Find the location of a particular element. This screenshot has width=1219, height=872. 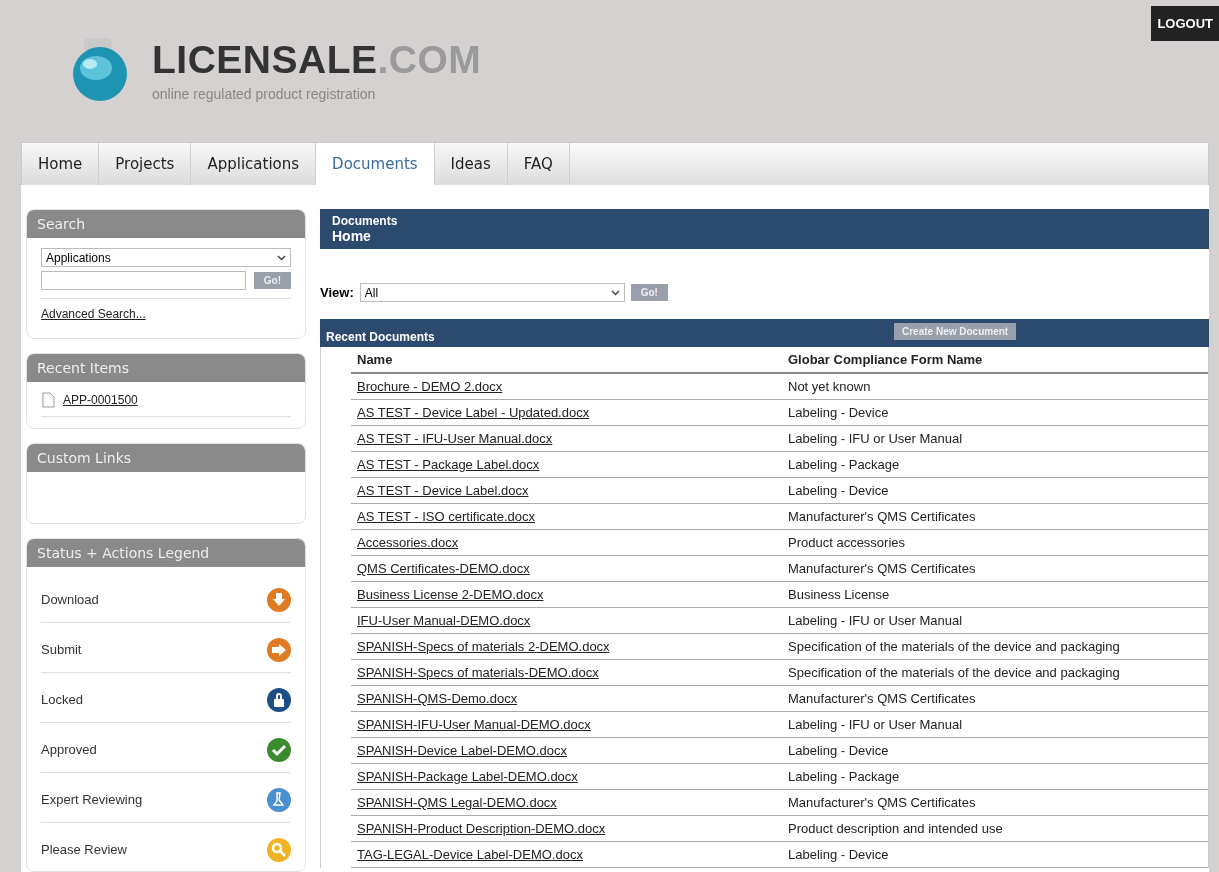

page-title: Home is located at coordinates (352, 236).